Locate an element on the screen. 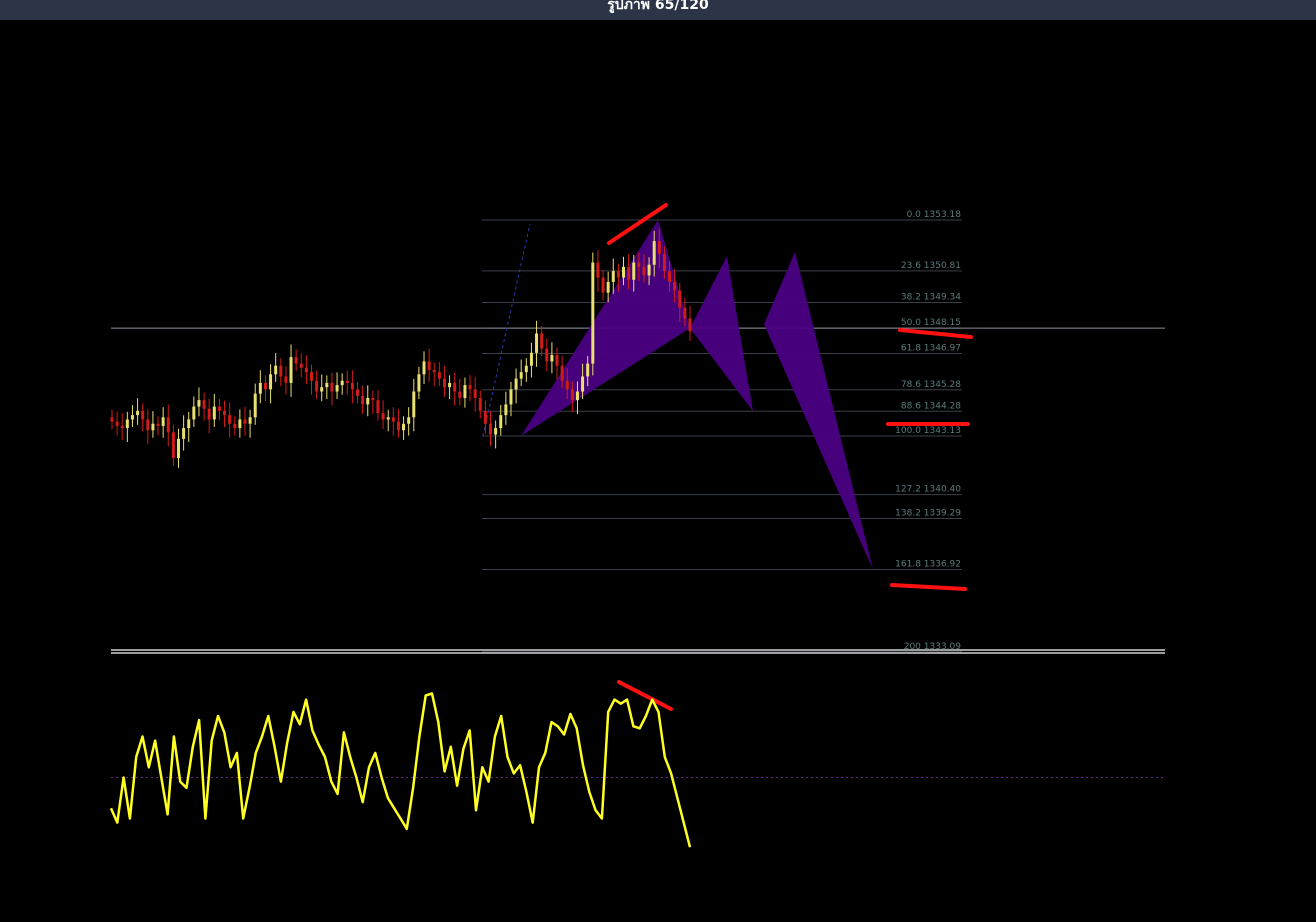  fib-label-6: 88.6 1344.28 is located at coordinates (931, 406).